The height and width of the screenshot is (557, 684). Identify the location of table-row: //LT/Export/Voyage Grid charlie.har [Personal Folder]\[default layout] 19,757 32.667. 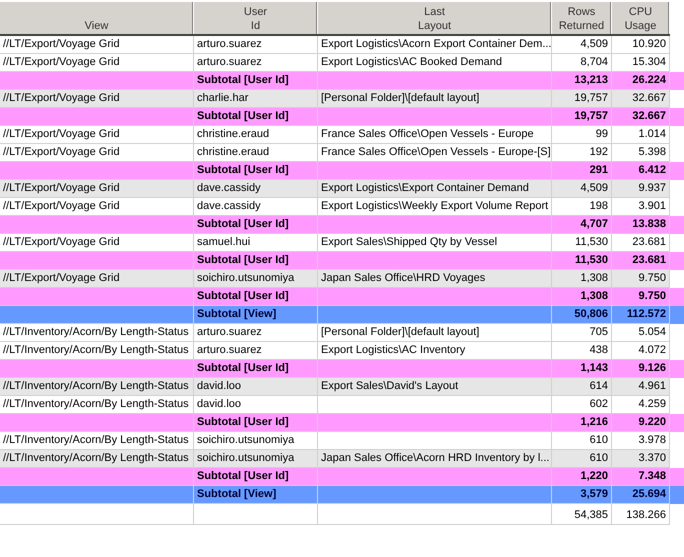
(335, 99).